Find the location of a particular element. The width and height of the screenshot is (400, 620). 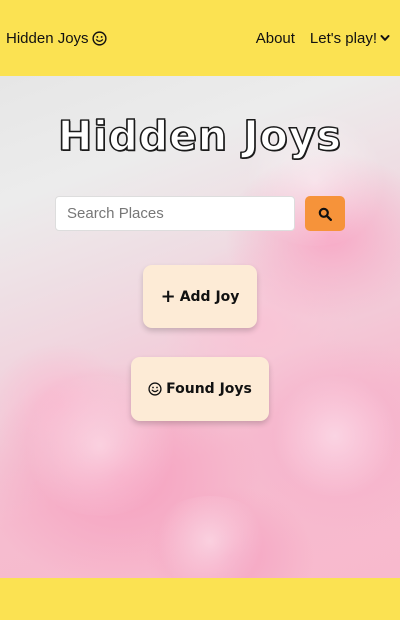

search-icon is located at coordinates (325, 214).